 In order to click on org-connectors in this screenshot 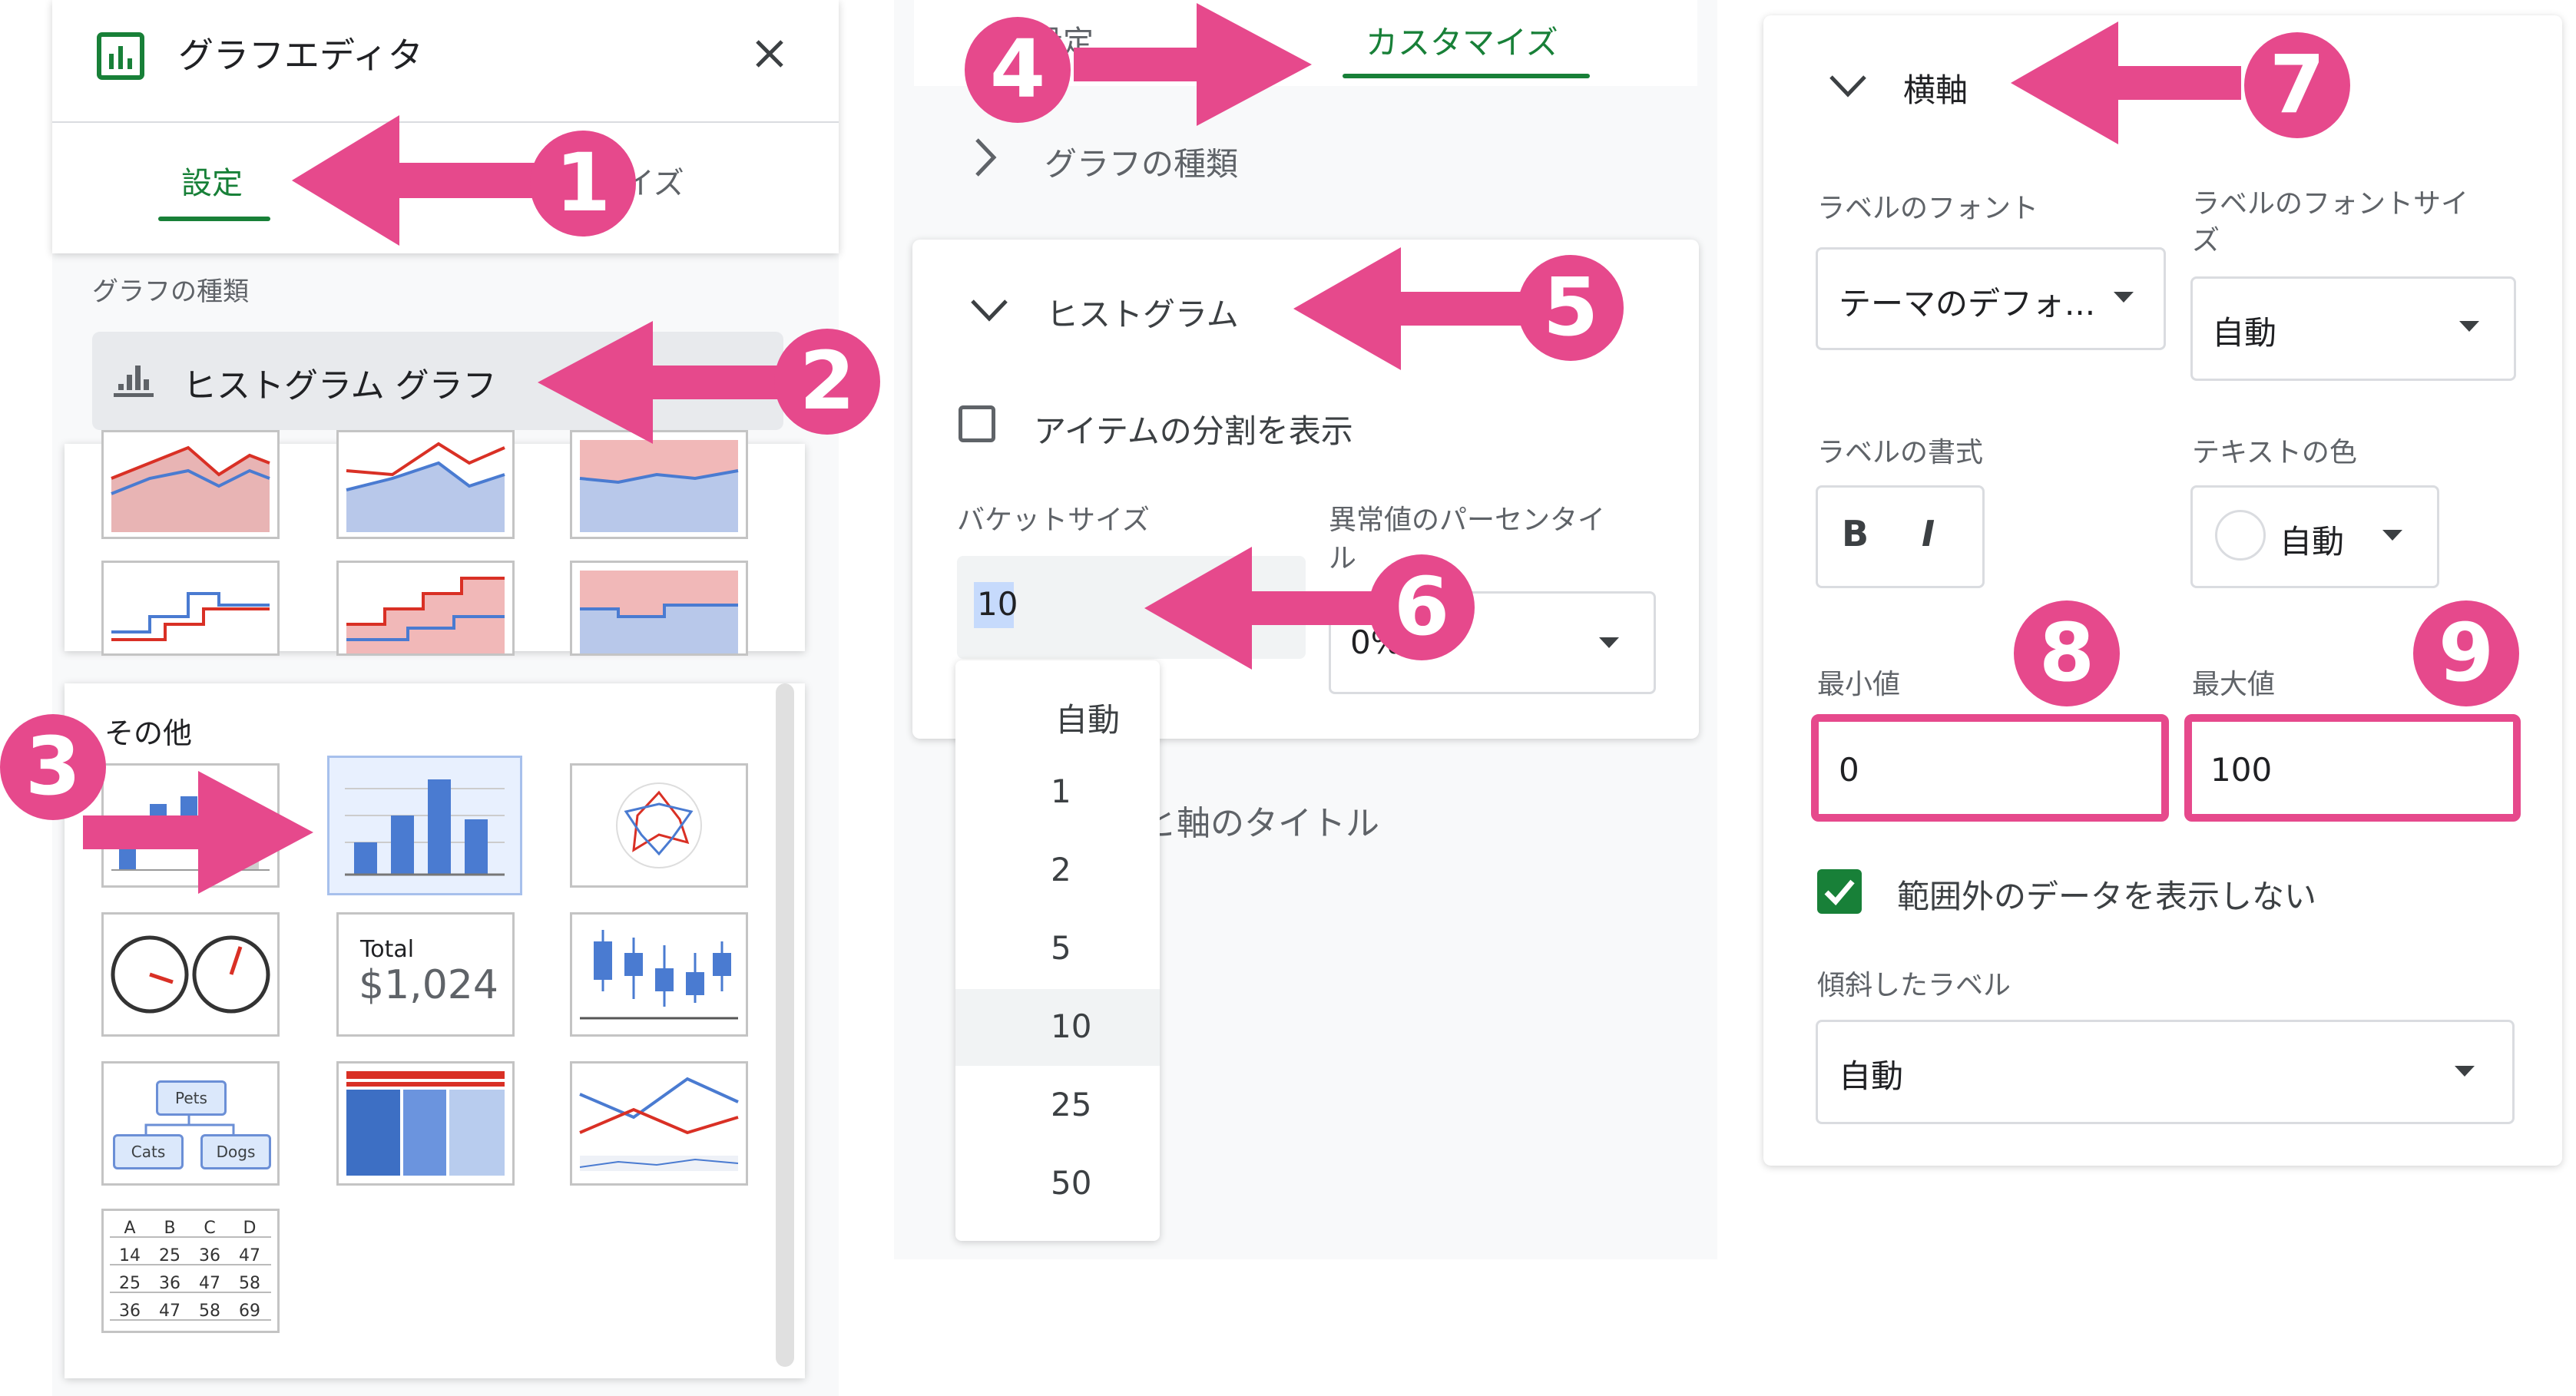, I will do `click(189, 1125)`.